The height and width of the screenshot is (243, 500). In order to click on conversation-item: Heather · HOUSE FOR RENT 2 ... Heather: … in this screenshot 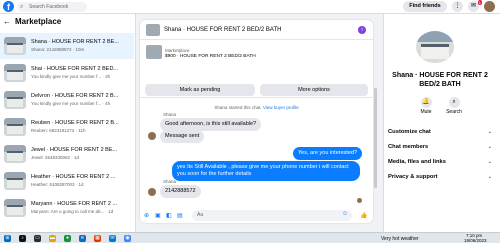, I will do `click(67, 181)`.